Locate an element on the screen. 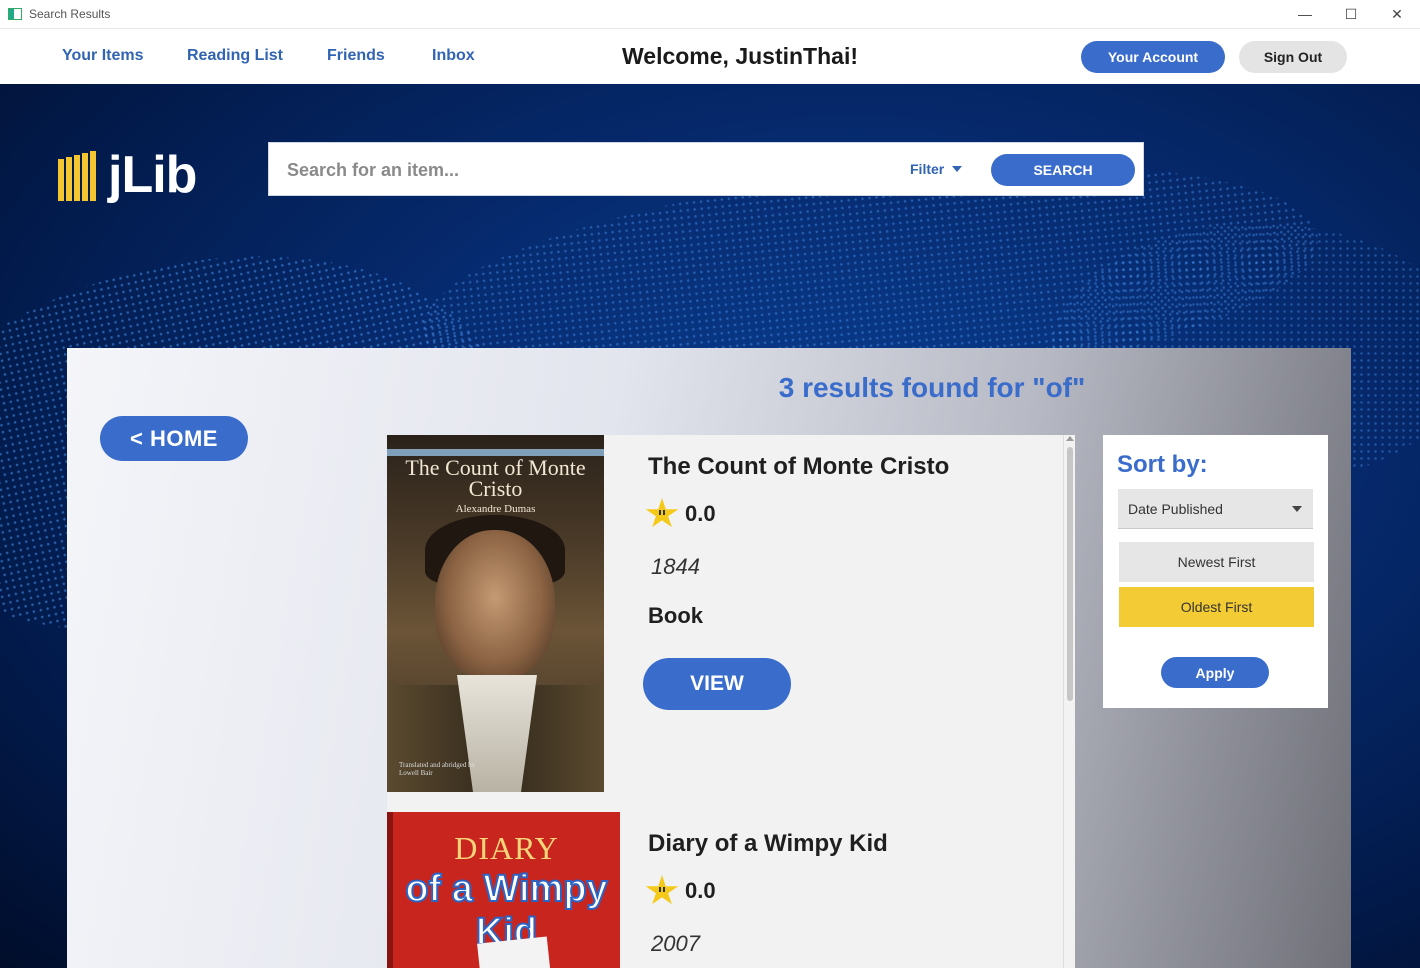 This screenshot has height=968, width=1420. view-button: VIEW is located at coordinates (717, 684).